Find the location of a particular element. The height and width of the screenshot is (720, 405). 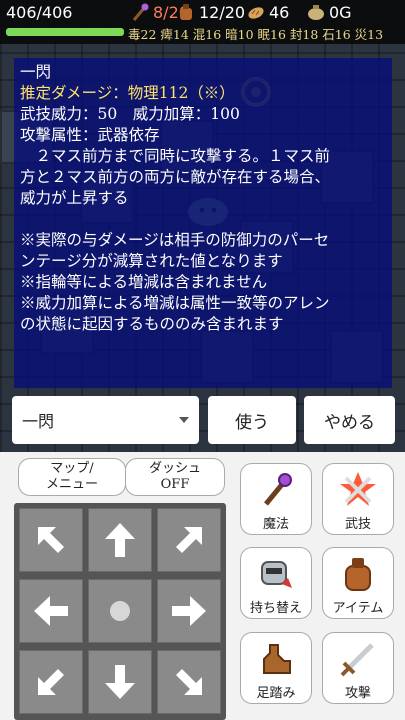

attack-button: 攻撃 is located at coordinates (358, 668).